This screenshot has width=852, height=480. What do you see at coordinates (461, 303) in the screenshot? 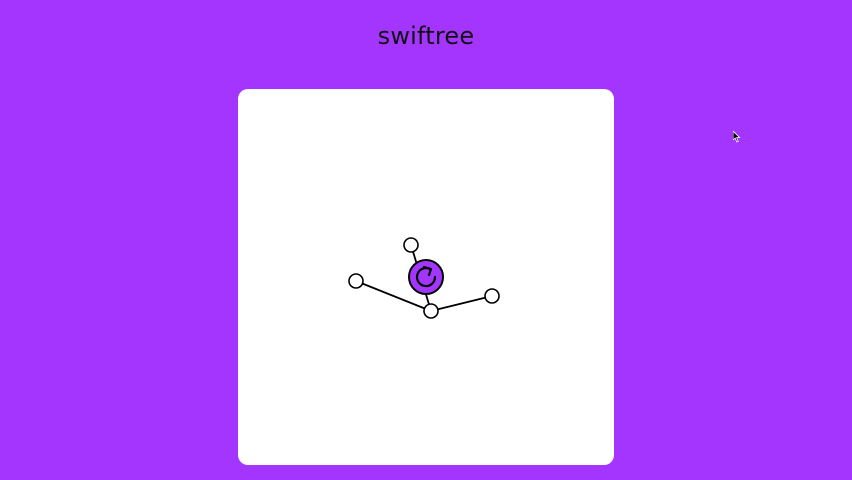
I see `tree-edge-hub-right` at bounding box center [461, 303].